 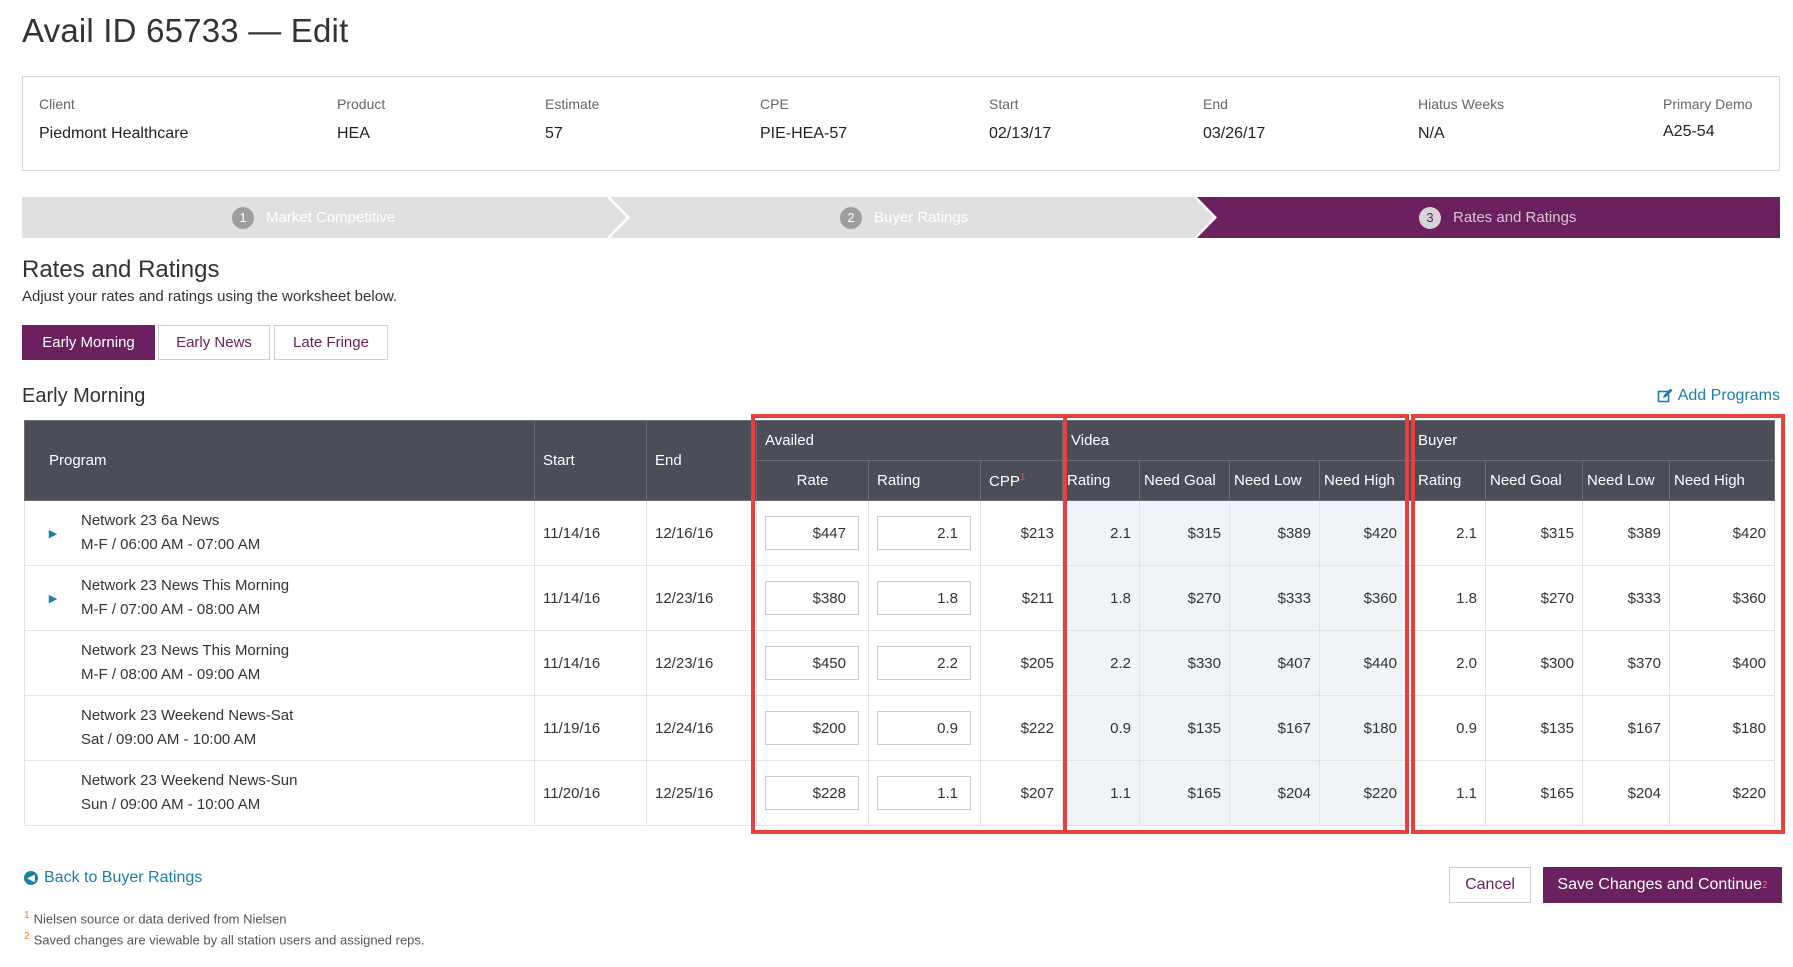 I want to click on buyer-need-low: $370, so click(x=1626, y=663).